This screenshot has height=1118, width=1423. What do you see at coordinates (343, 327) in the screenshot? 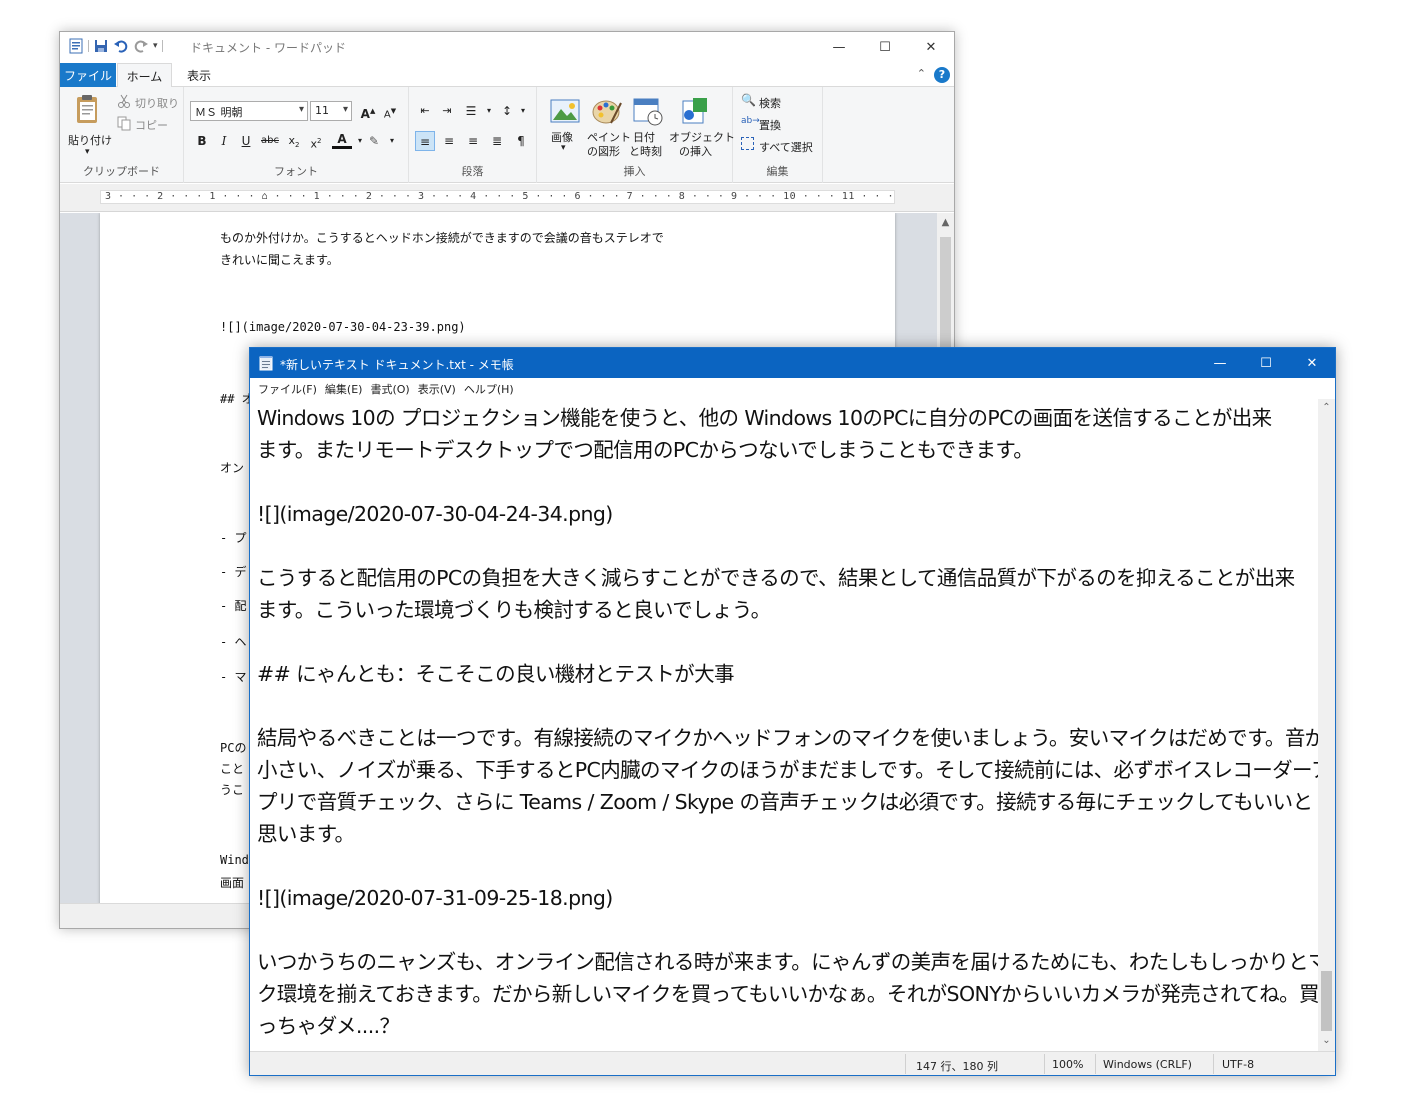
I see `doc-line: ![](image/2020-07-30-04-23-39.png)` at bounding box center [343, 327].